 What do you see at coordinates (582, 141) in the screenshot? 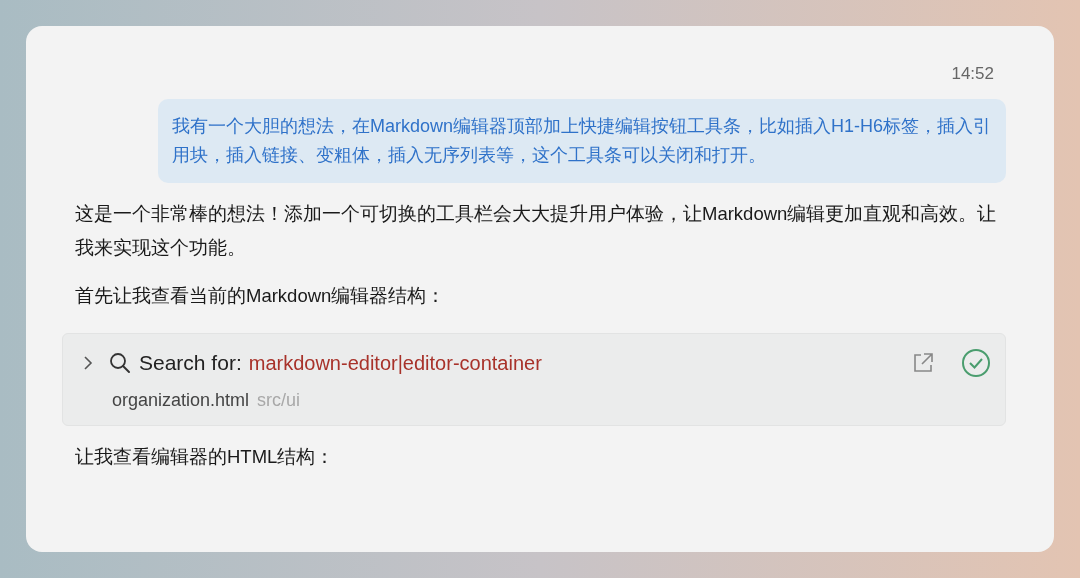
I see `user-message: 我有一个大胆的想法，在Markdown编辑器顶部加上快捷编辑按钮工具条，比如插入H1-H6标签，插入引用块，插入链接、变粗体，插入无序列表等，这个工具条可以关闭和打开。` at bounding box center [582, 141].